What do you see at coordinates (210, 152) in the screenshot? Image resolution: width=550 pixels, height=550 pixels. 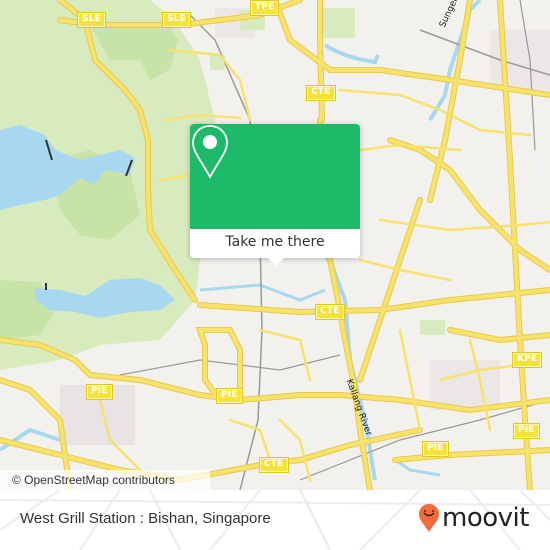 I see `map-pin-icon` at bounding box center [210, 152].